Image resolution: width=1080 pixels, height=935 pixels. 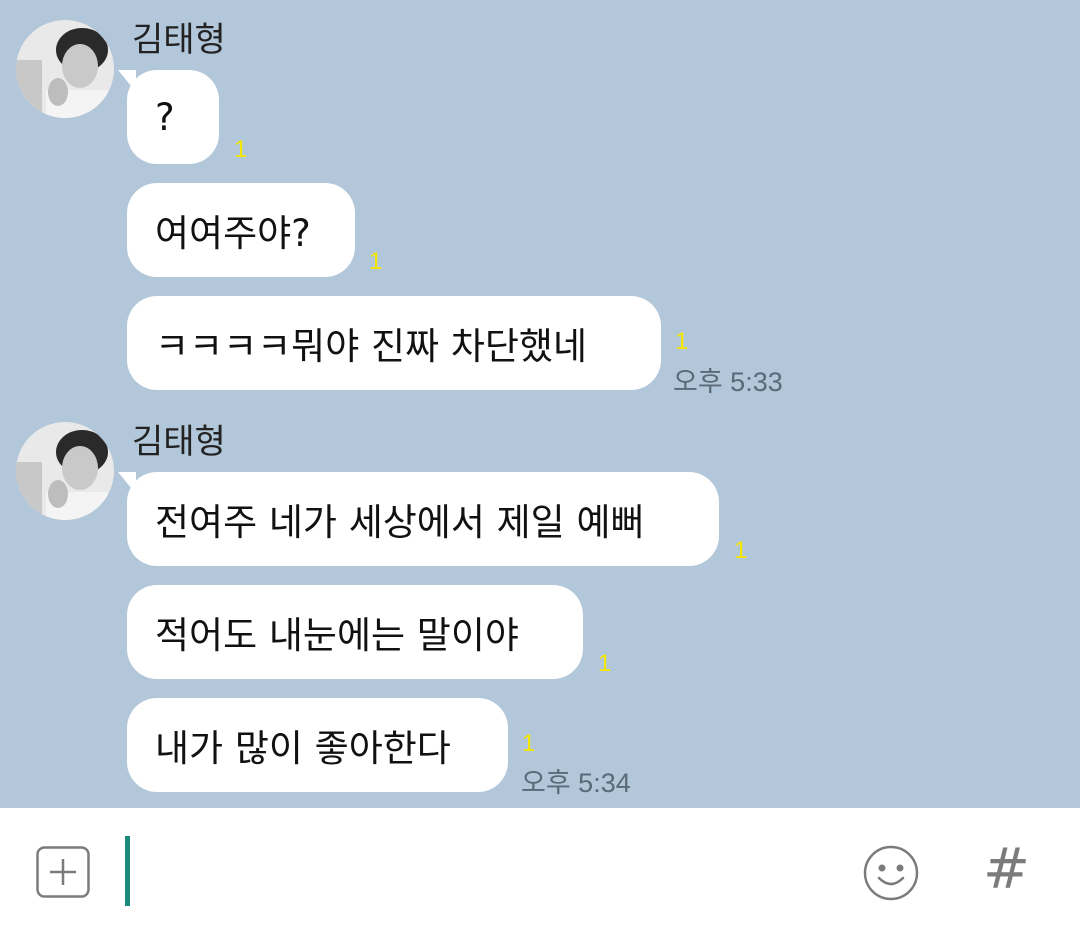 What do you see at coordinates (576, 783) in the screenshot?
I see `message-time: 오후 5:34` at bounding box center [576, 783].